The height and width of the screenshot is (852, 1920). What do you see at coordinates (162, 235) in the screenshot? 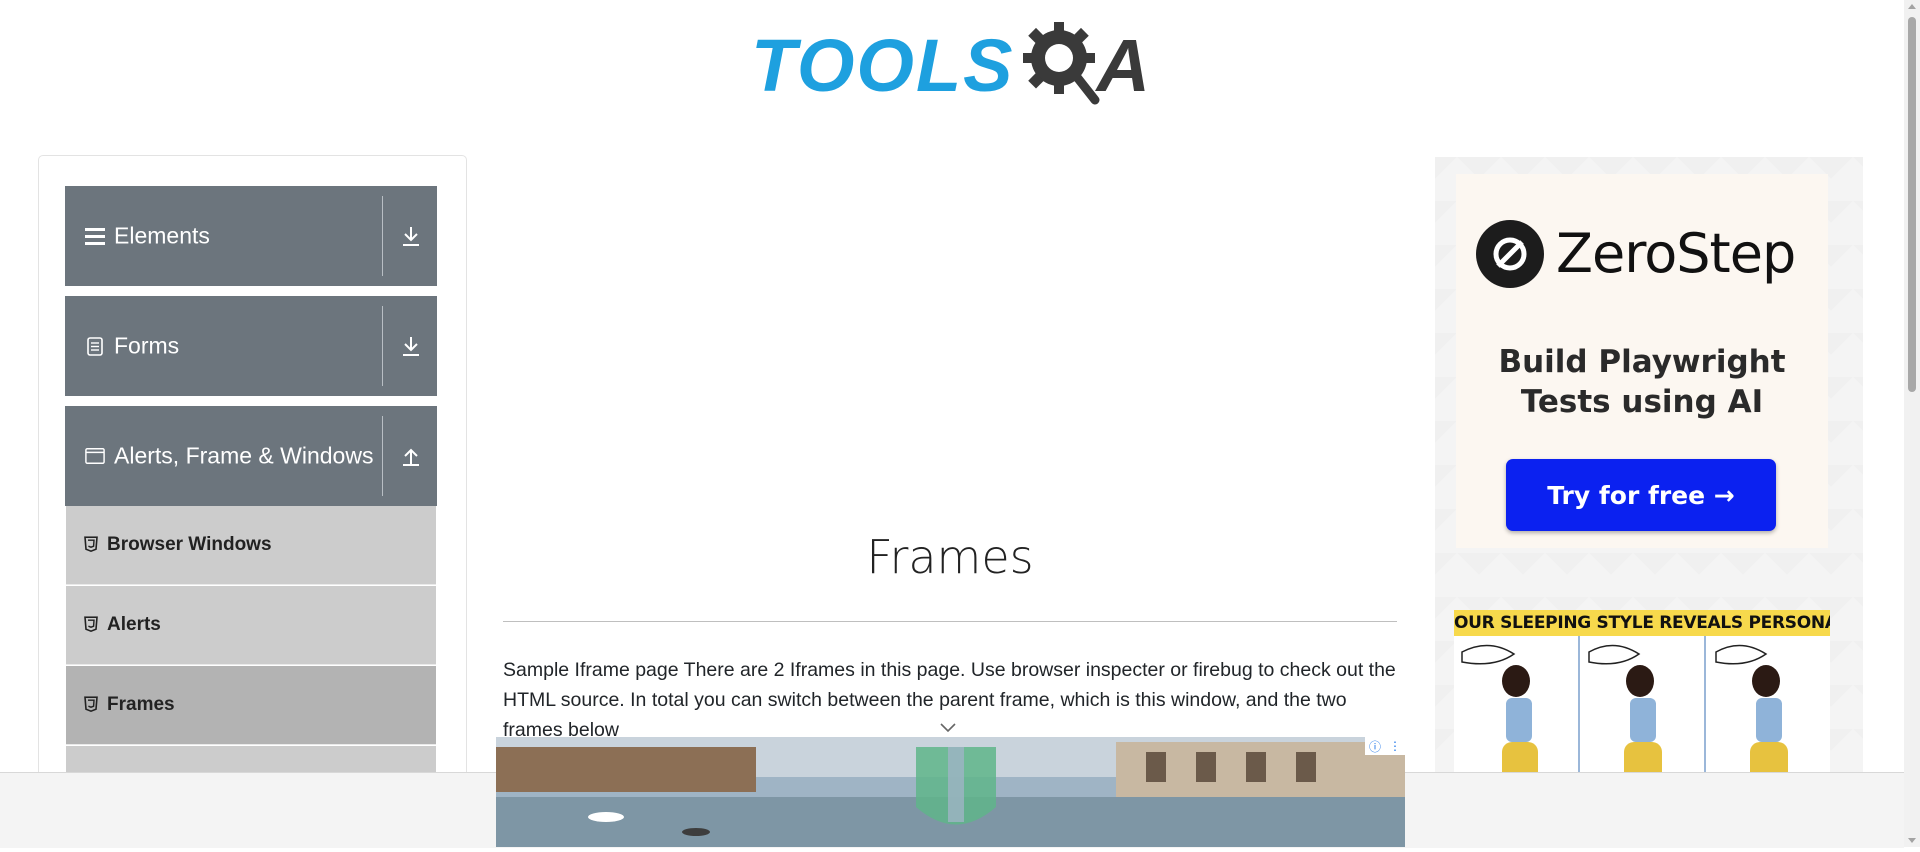
I see `sidebar-group-label: Elements` at bounding box center [162, 235].